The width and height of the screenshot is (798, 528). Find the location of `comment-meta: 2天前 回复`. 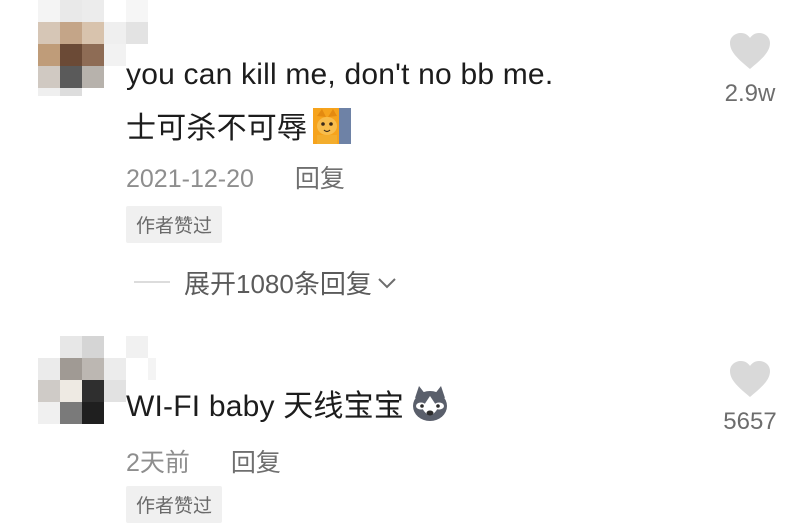

comment-meta: 2天前 回复 is located at coordinates (203, 461).